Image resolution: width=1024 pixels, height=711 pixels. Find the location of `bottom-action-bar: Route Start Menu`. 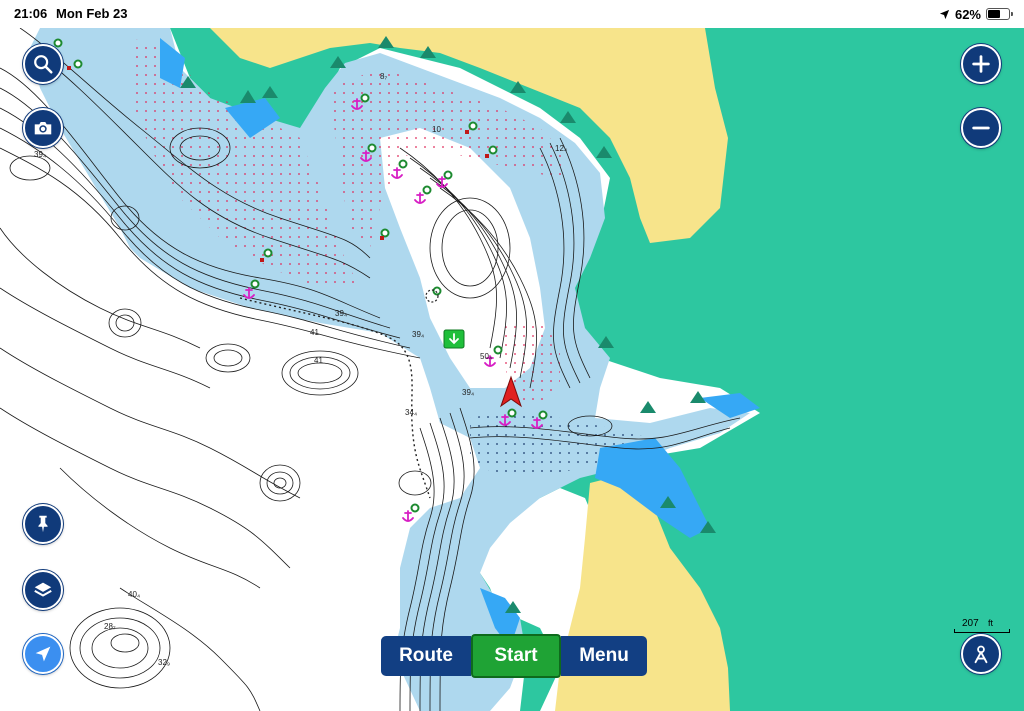

bottom-action-bar: Route Start Menu is located at coordinates (514, 656).